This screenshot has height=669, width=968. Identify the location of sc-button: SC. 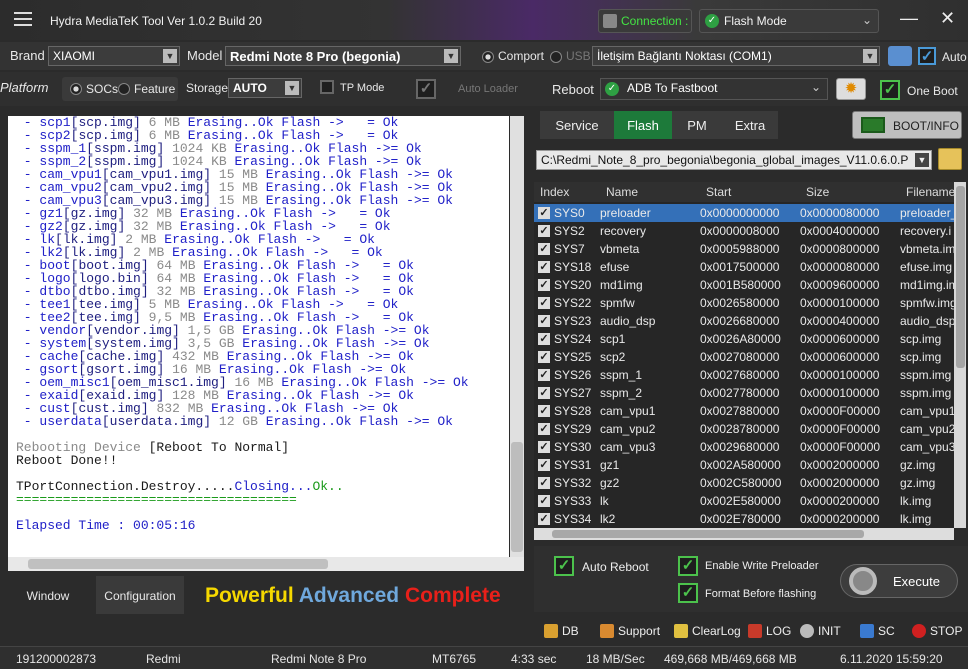
(877, 631).